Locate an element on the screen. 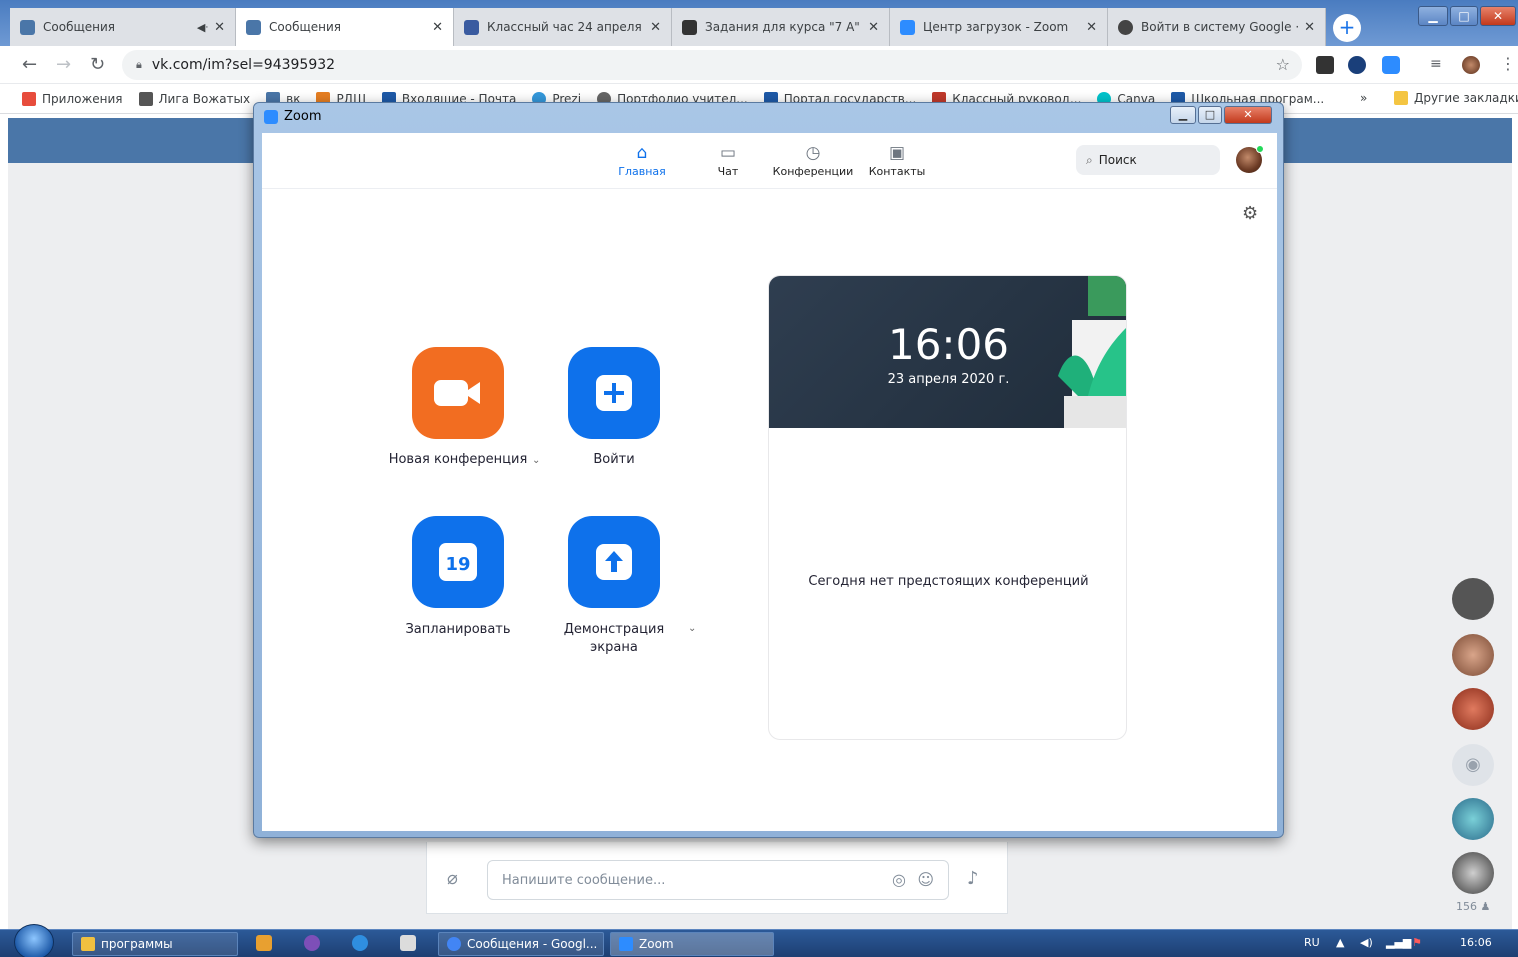 This screenshot has height=957, width=1518. network-icon: ▂▄▆ is located at coordinates (1398, 942).